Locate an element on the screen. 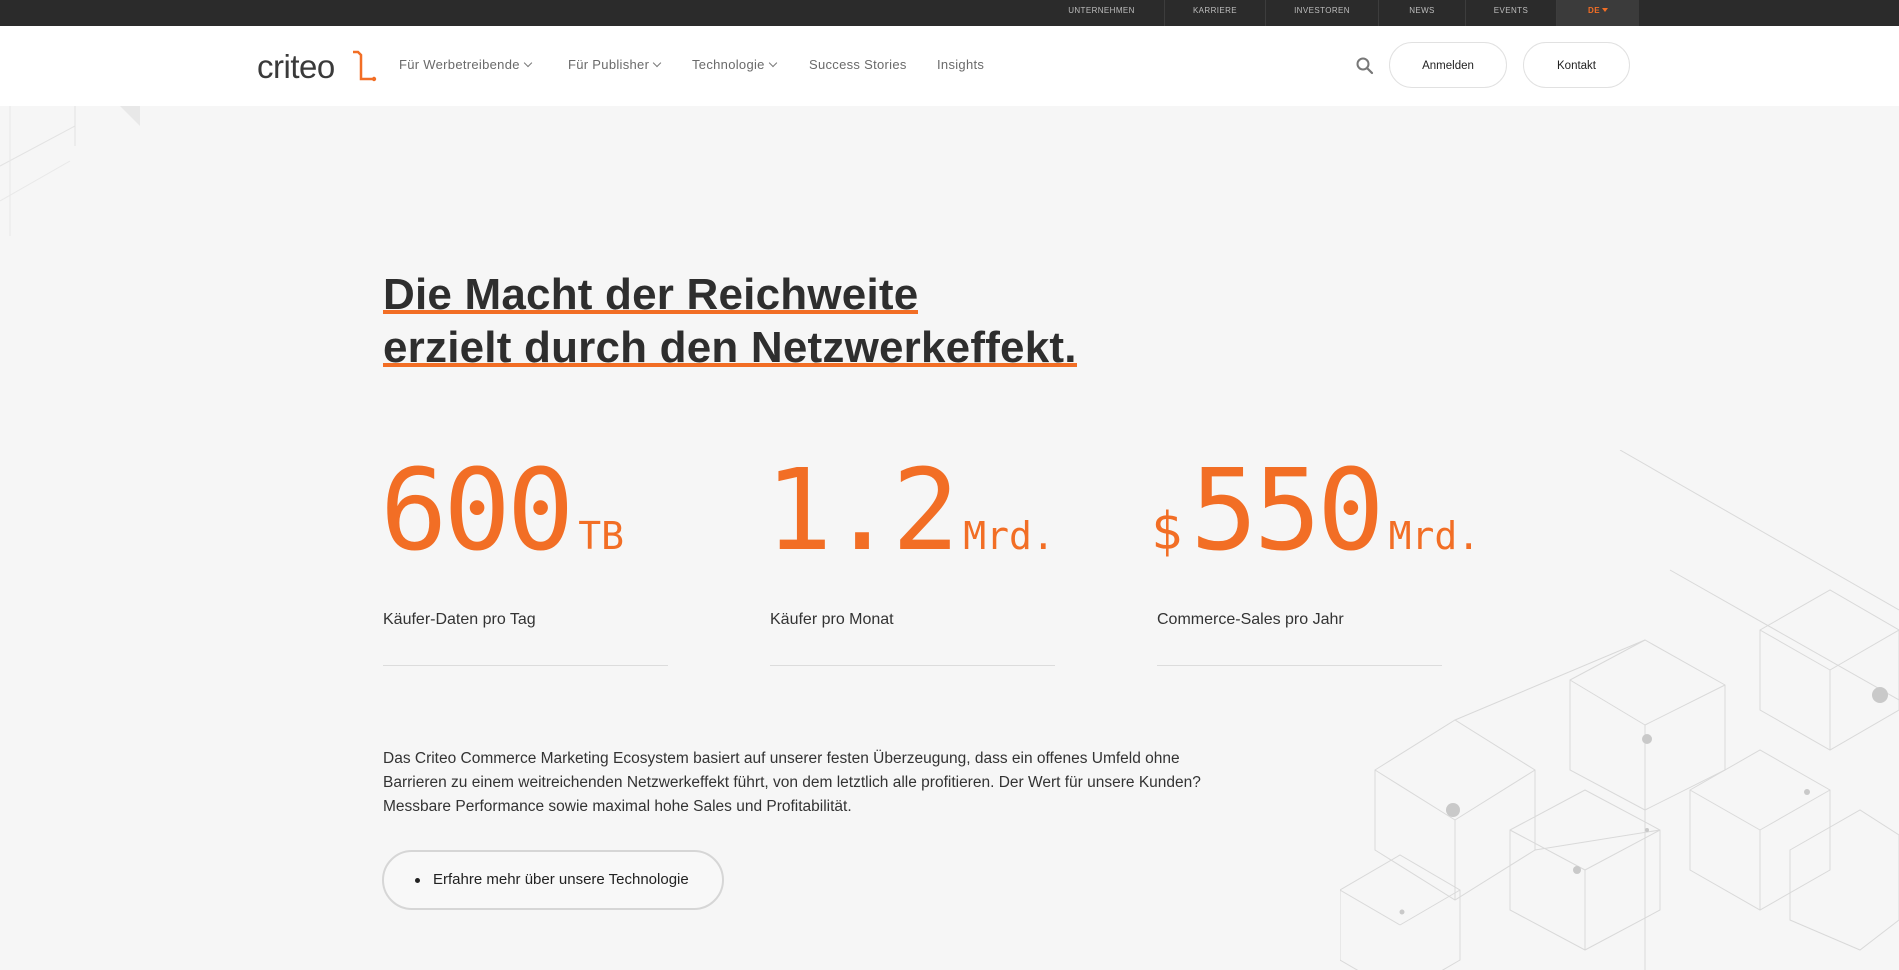 The width and height of the screenshot is (1899, 970). stat-value: 1.2 is located at coordinates (862, 511).